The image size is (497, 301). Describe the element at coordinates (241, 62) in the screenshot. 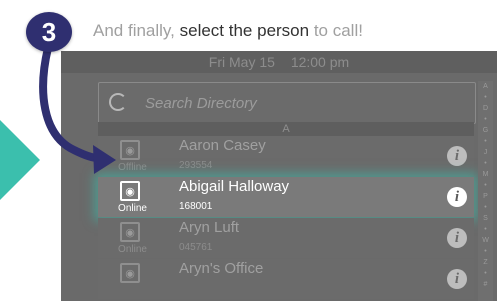

I see `date-label: Fri May 15` at that location.